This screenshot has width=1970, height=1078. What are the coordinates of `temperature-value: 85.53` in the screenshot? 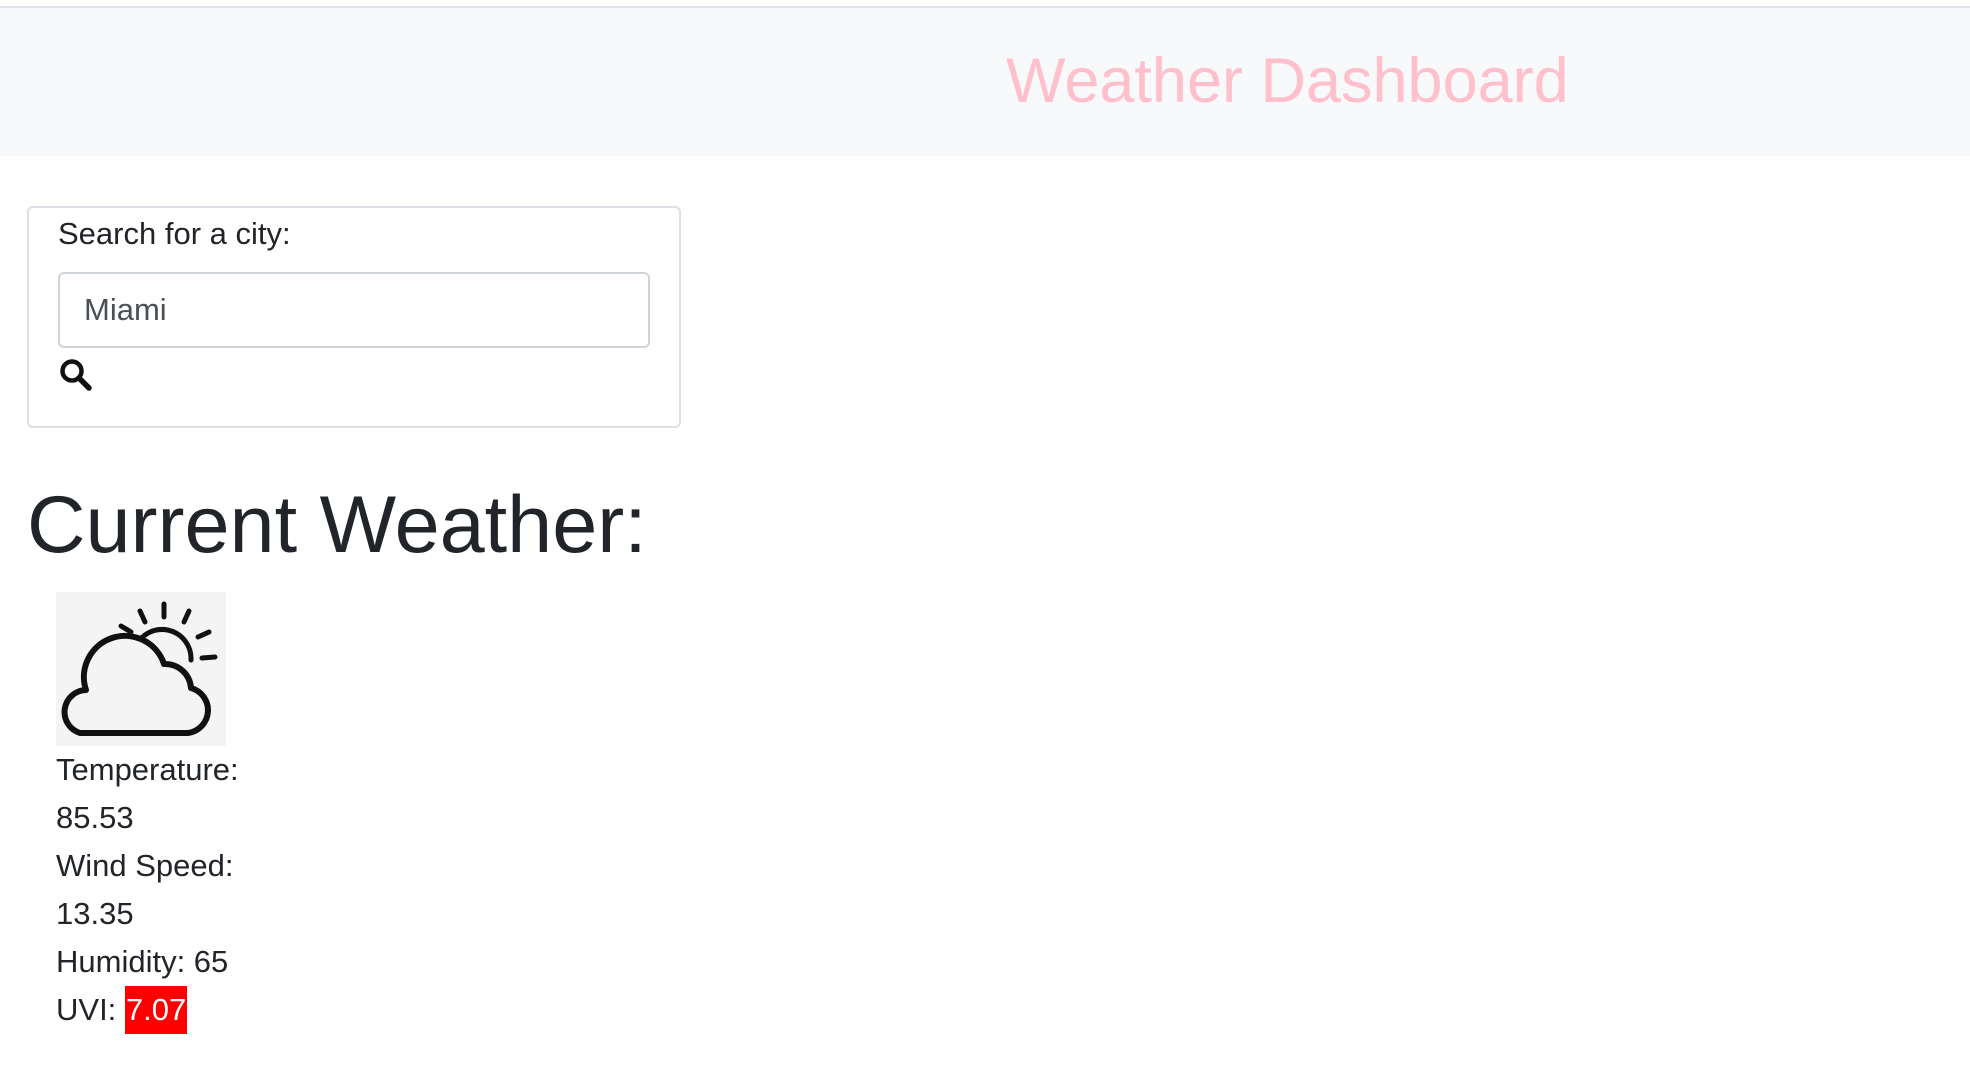 It's located at (95, 817).